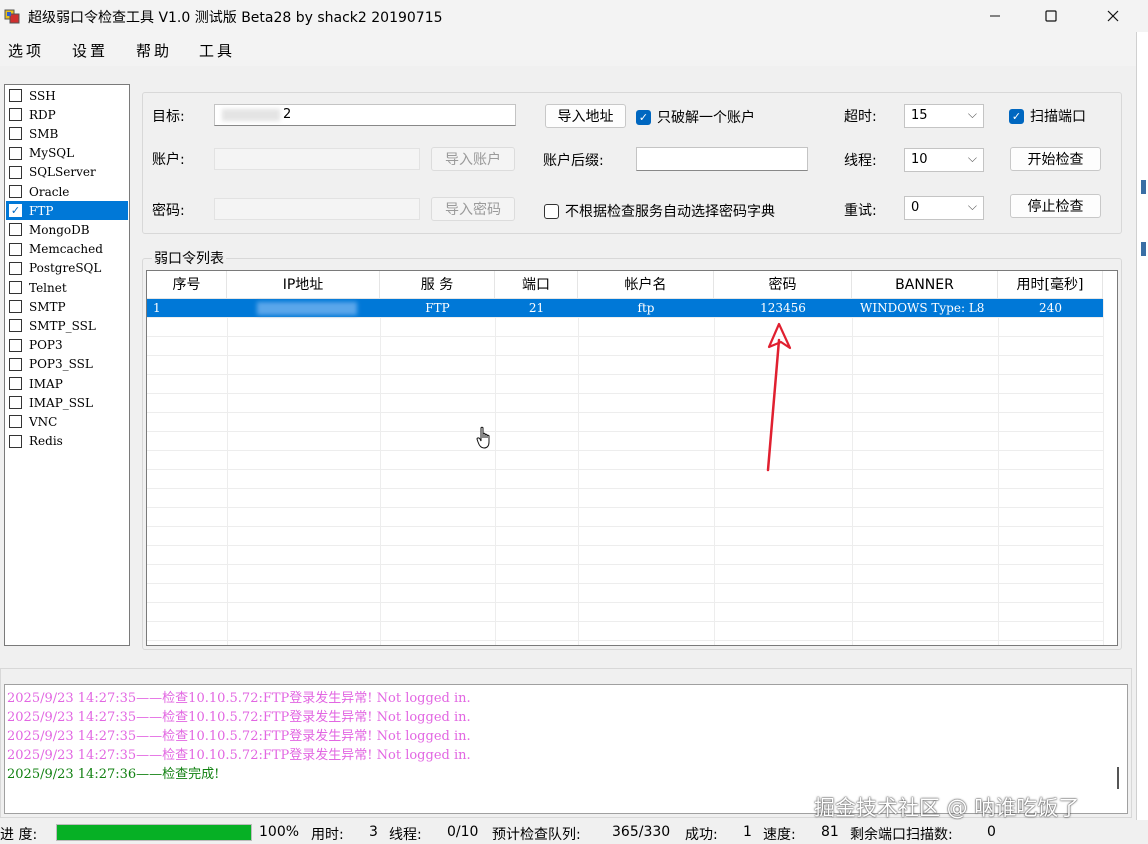 This screenshot has height=844, width=1148. What do you see at coordinates (46, 441) in the screenshot?
I see `protocol-label: Redis` at bounding box center [46, 441].